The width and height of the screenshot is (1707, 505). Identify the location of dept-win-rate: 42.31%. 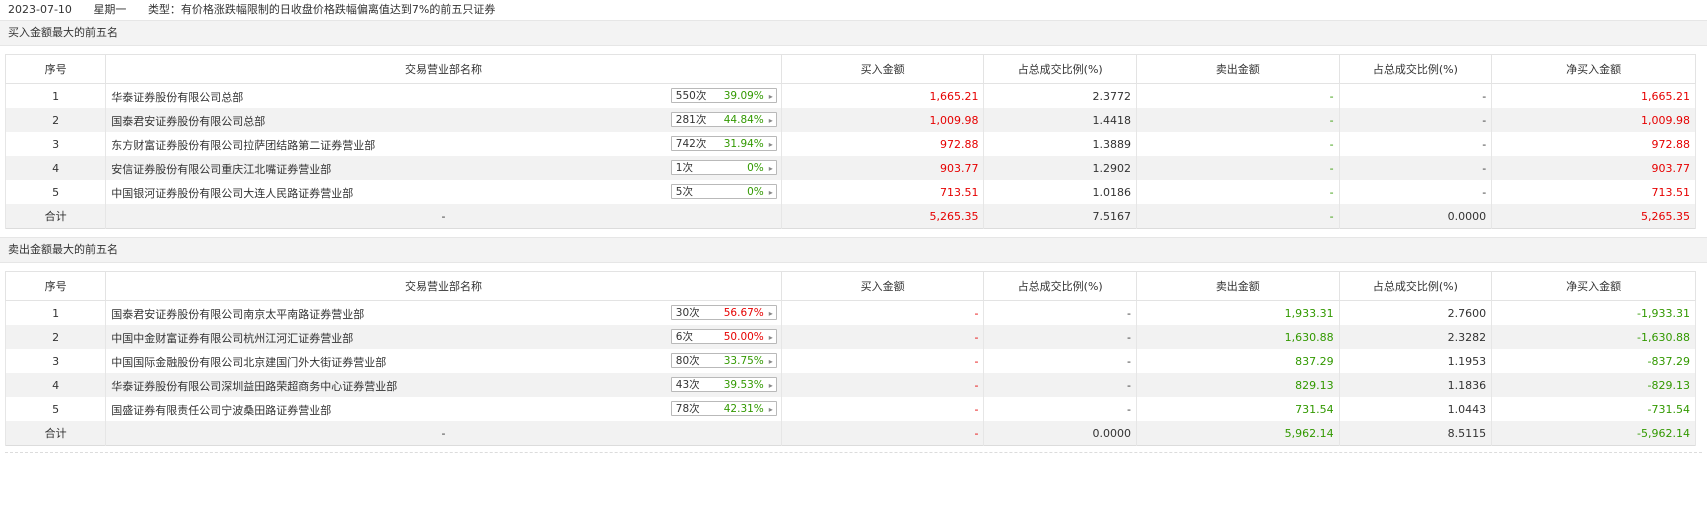
(743, 409).